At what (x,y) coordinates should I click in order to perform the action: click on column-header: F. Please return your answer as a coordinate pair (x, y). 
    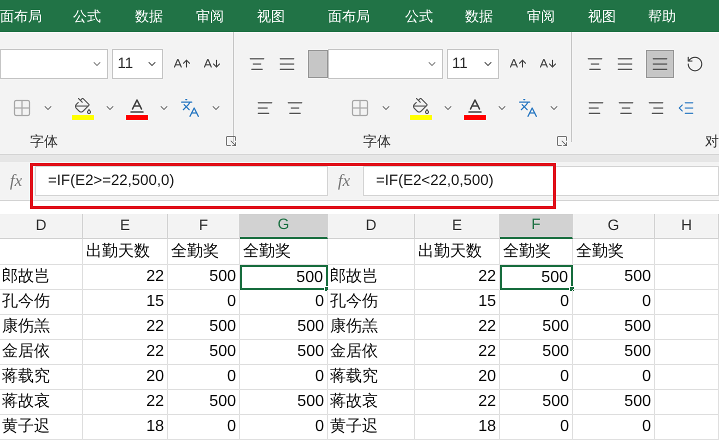
    Looking at the image, I should click on (536, 227).